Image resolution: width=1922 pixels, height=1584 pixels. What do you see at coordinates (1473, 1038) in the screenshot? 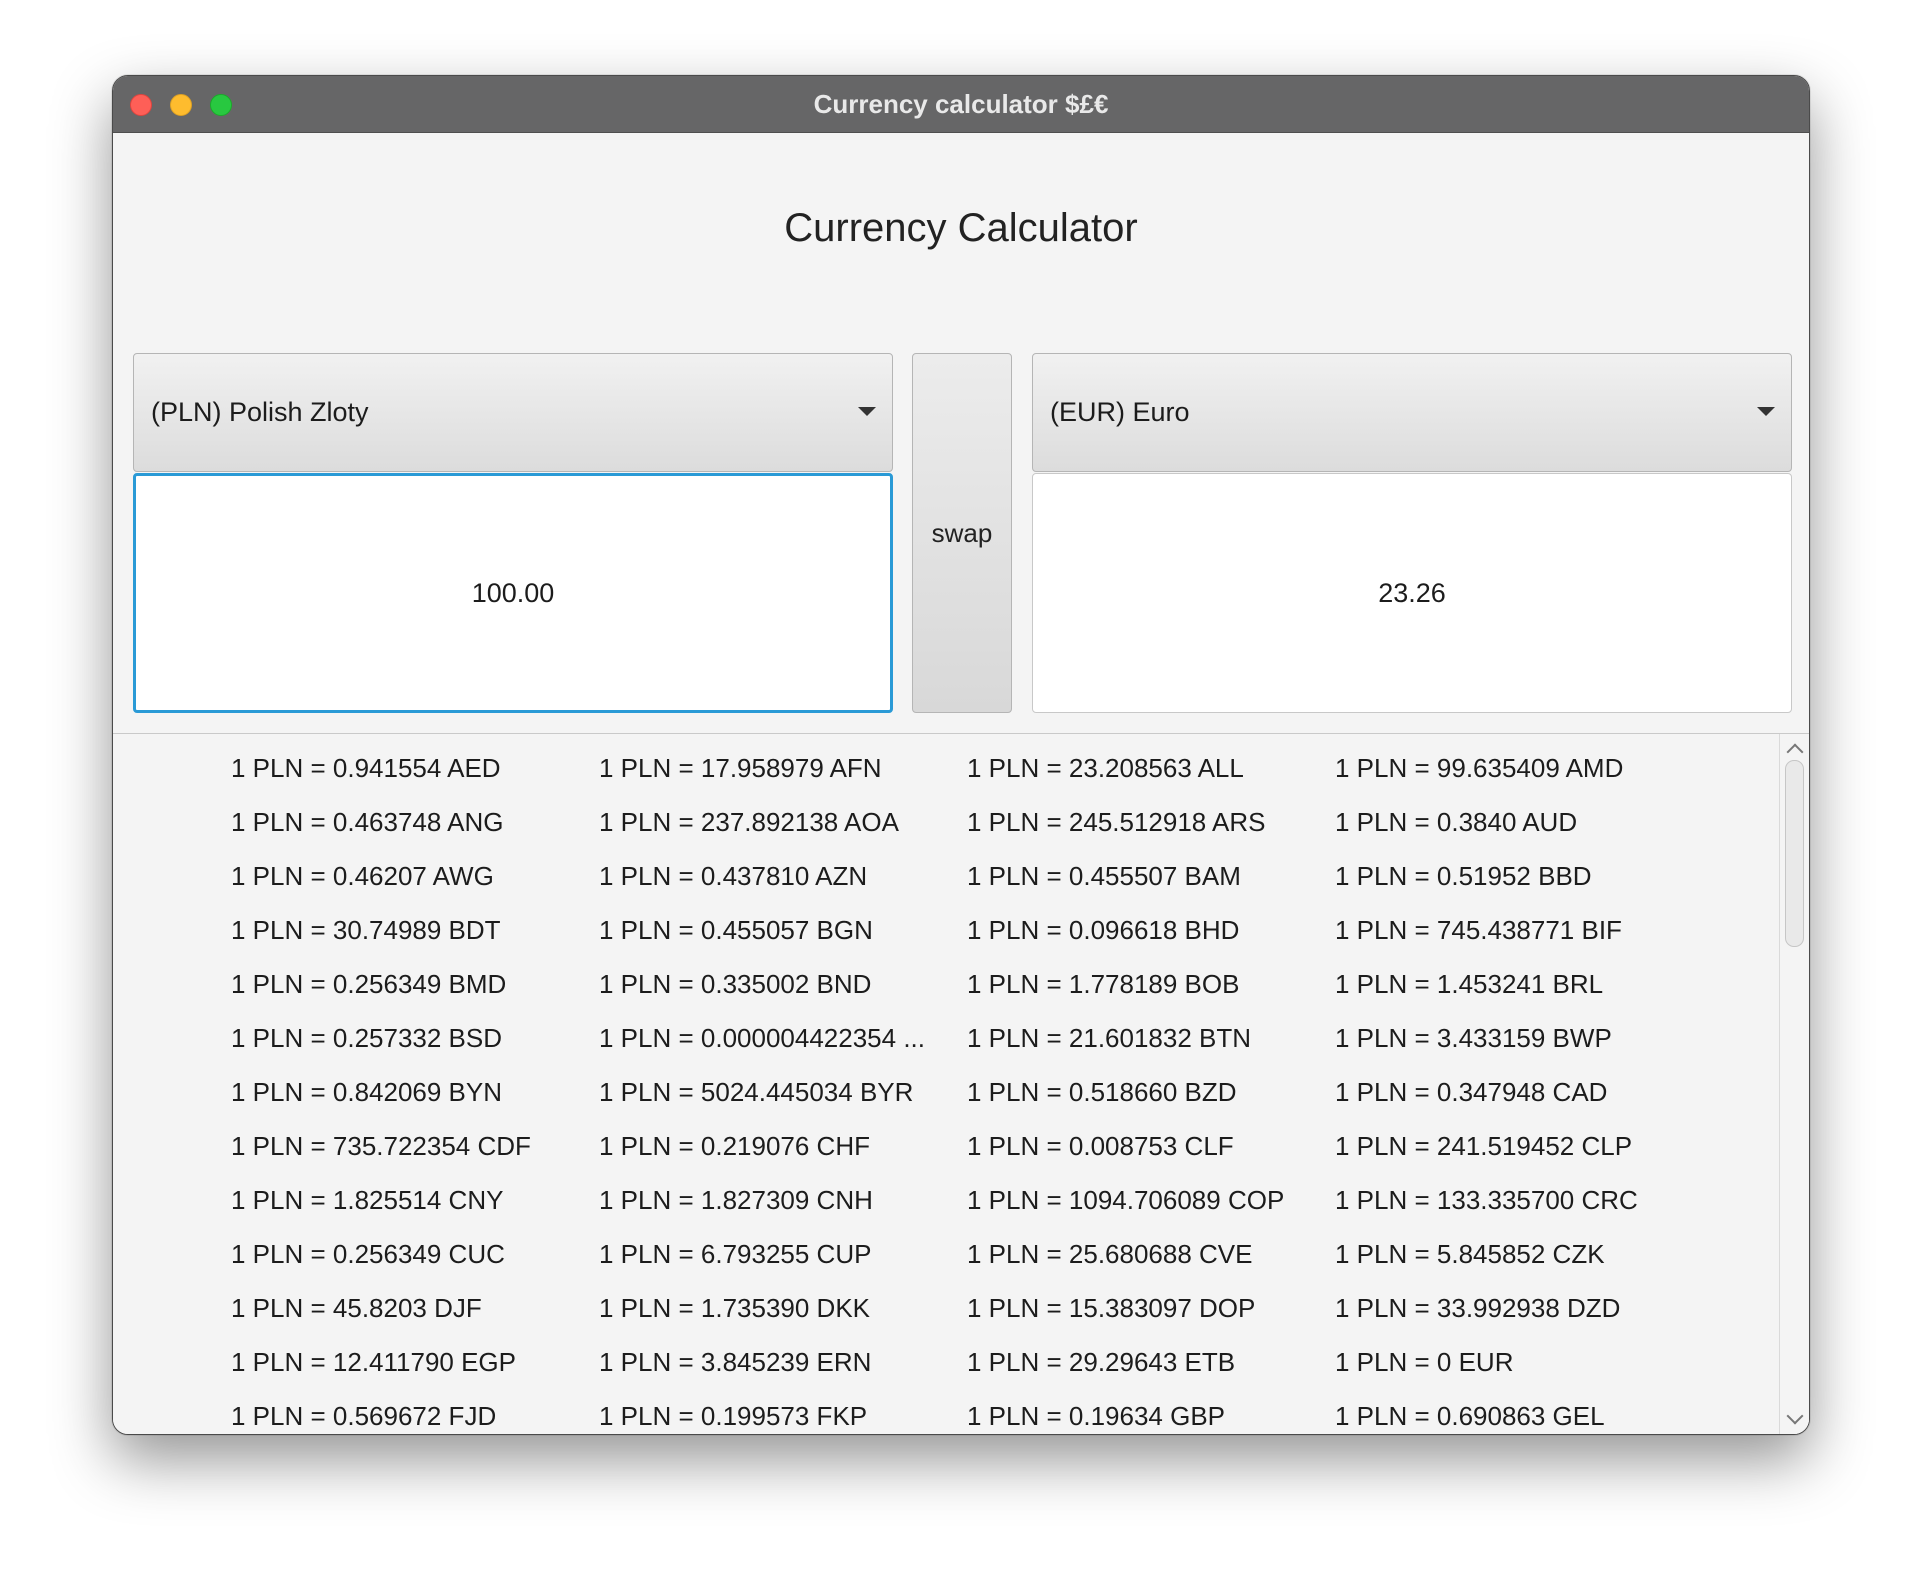
I see `rate-item: 1 PLN = 3.433159 BWP` at bounding box center [1473, 1038].